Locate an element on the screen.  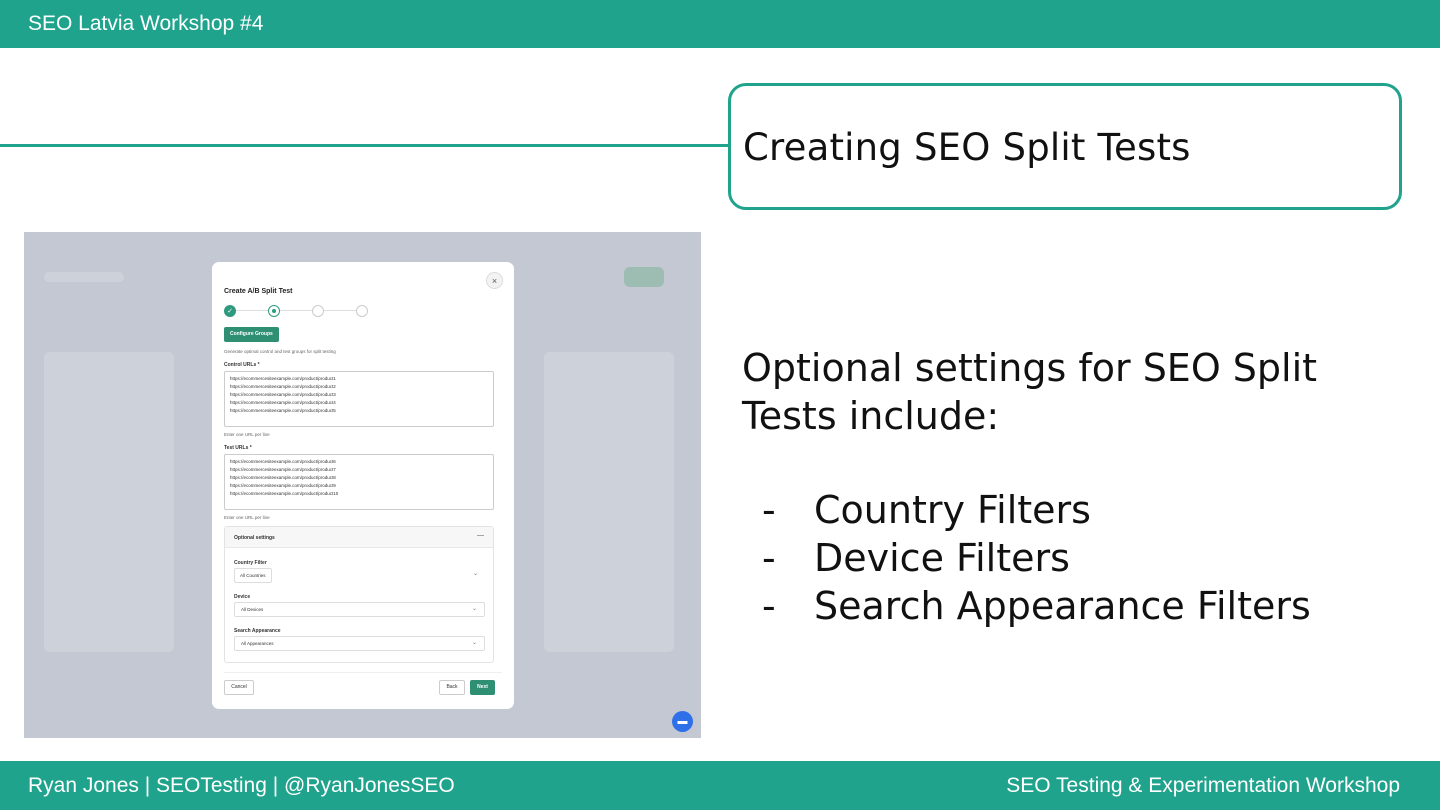
bullet-text: Search Appearance Filters is located at coordinates (1062, 606).